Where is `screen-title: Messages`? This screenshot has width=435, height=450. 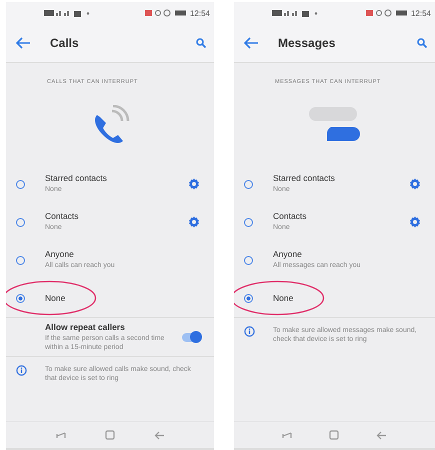
screen-title: Messages is located at coordinates (307, 43).